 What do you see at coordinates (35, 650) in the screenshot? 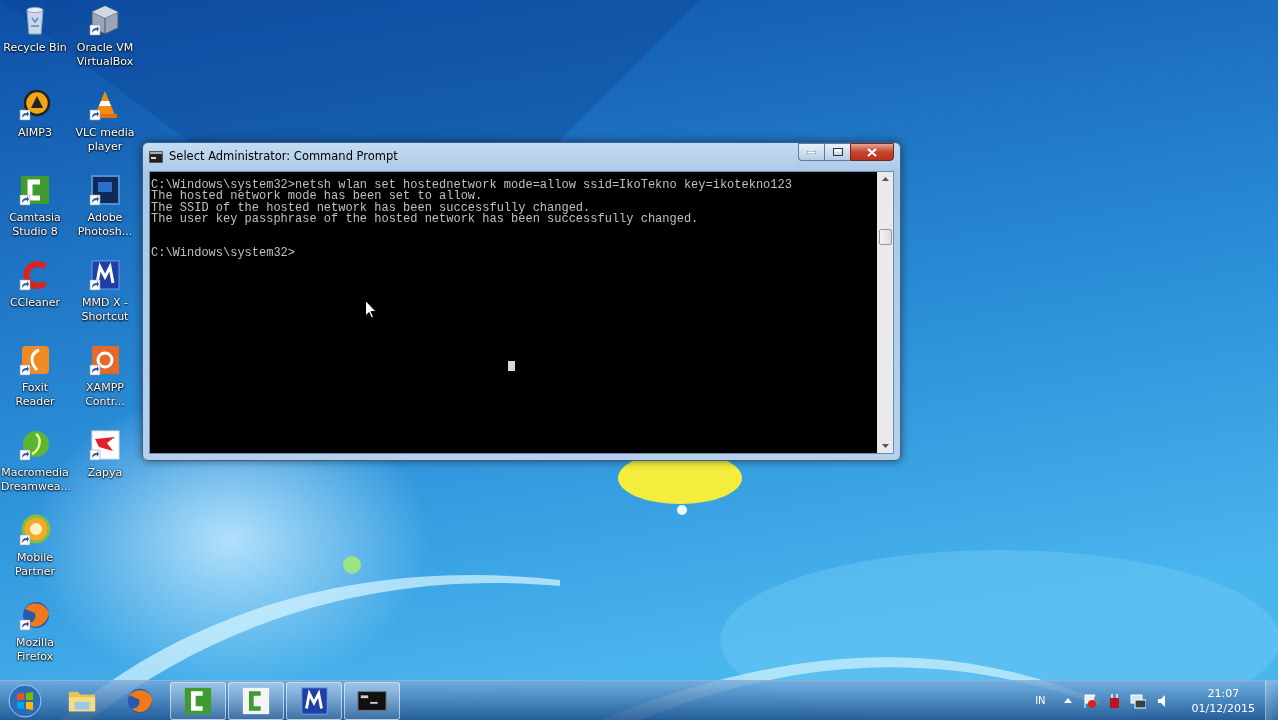
I see `shortcut-label: Mozilla Firefox` at bounding box center [35, 650].